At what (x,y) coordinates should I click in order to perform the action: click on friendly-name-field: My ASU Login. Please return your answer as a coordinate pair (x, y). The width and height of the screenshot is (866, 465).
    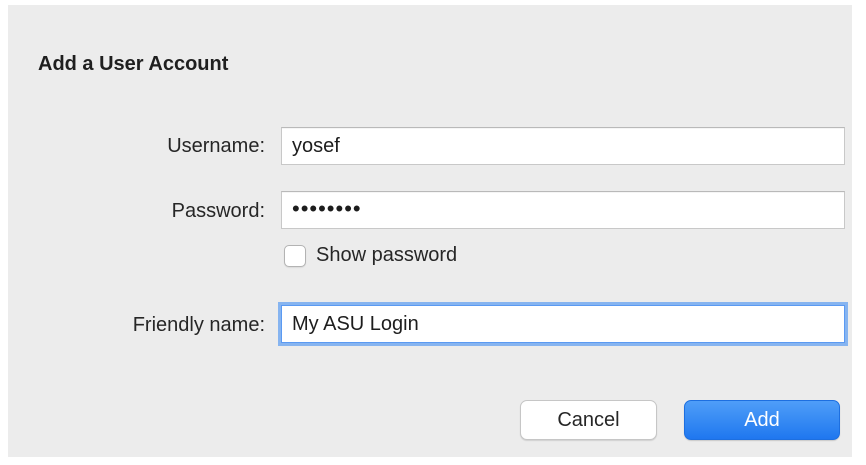
    Looking at the image, I should click on (563, 324).